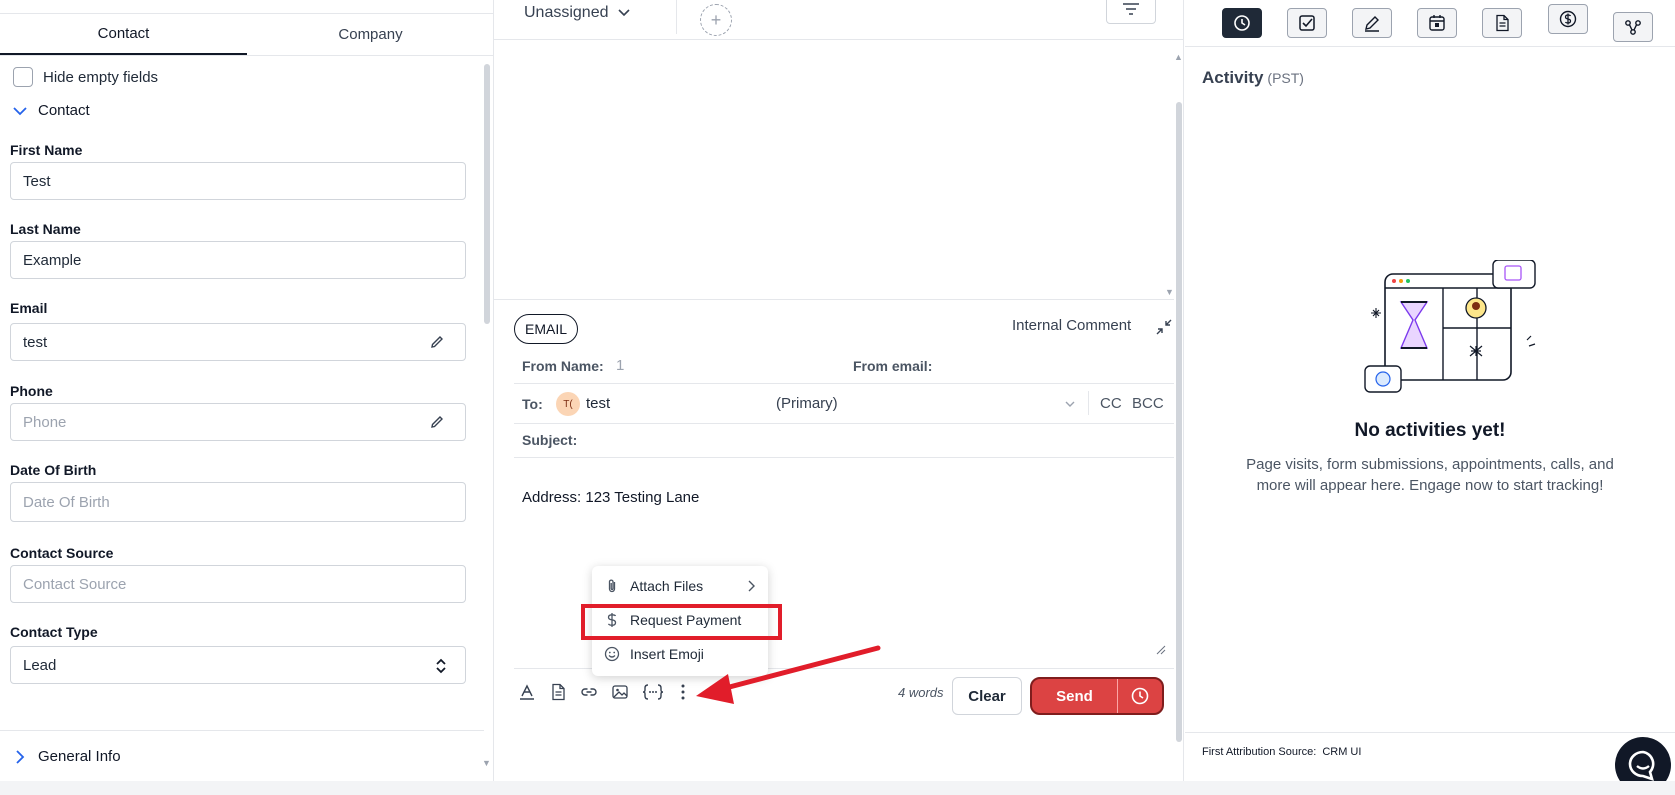 This screenshot has height=795, width=1675. I want to click on phone-label: Phone, so click(31, 391).